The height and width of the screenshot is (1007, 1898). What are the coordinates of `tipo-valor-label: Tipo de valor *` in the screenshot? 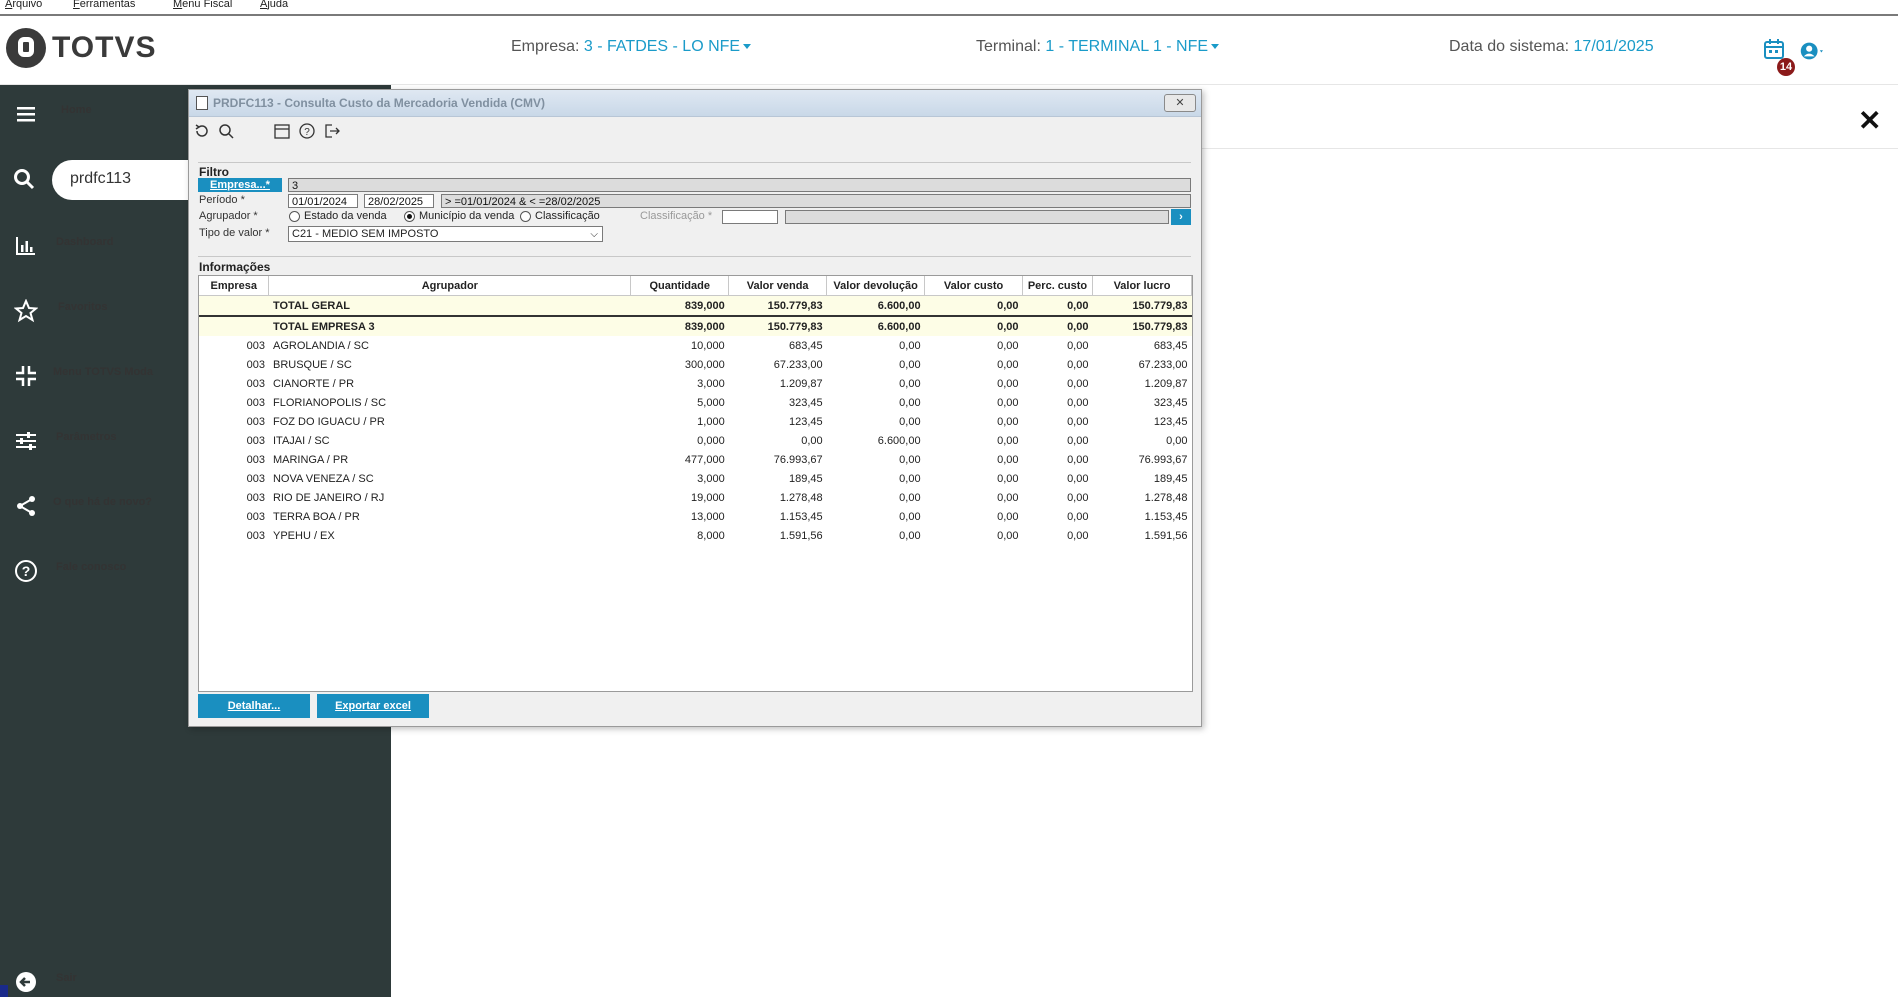 It's located at (234, 233).